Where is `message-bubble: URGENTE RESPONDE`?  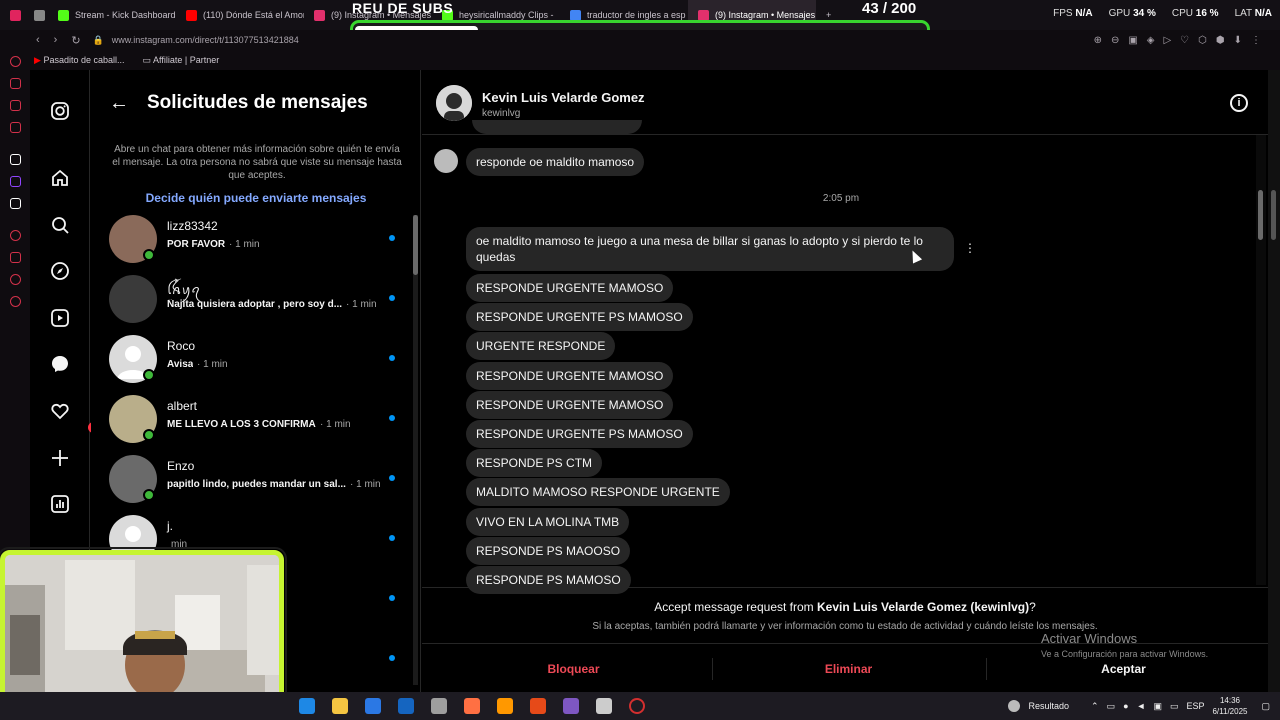
message-bubble: URGENTE RESPONDE is located at coordinates (541, 346).